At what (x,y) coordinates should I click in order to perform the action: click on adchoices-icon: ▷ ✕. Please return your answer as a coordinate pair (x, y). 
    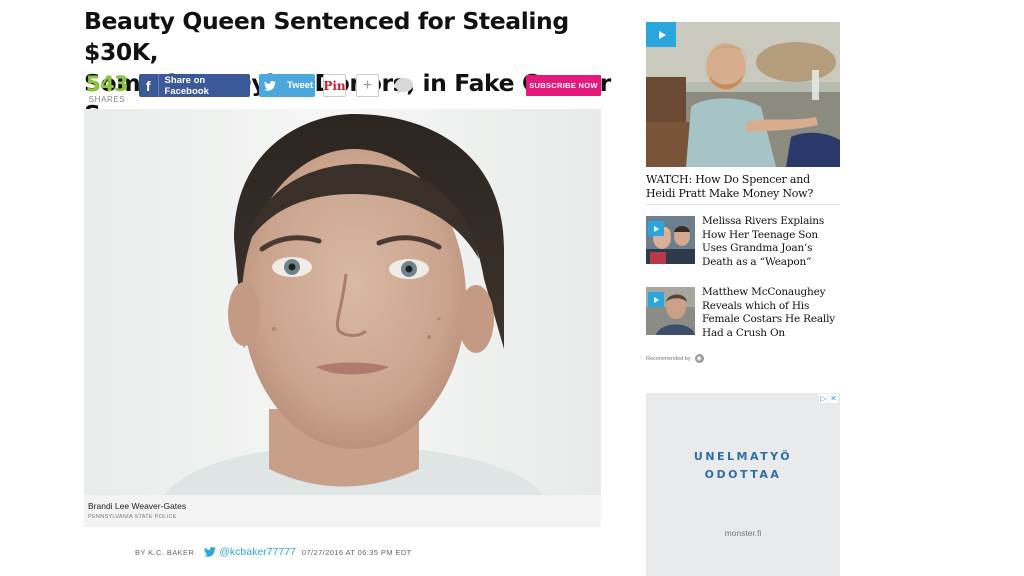
    Looking at the image, I should click on (828, 398).